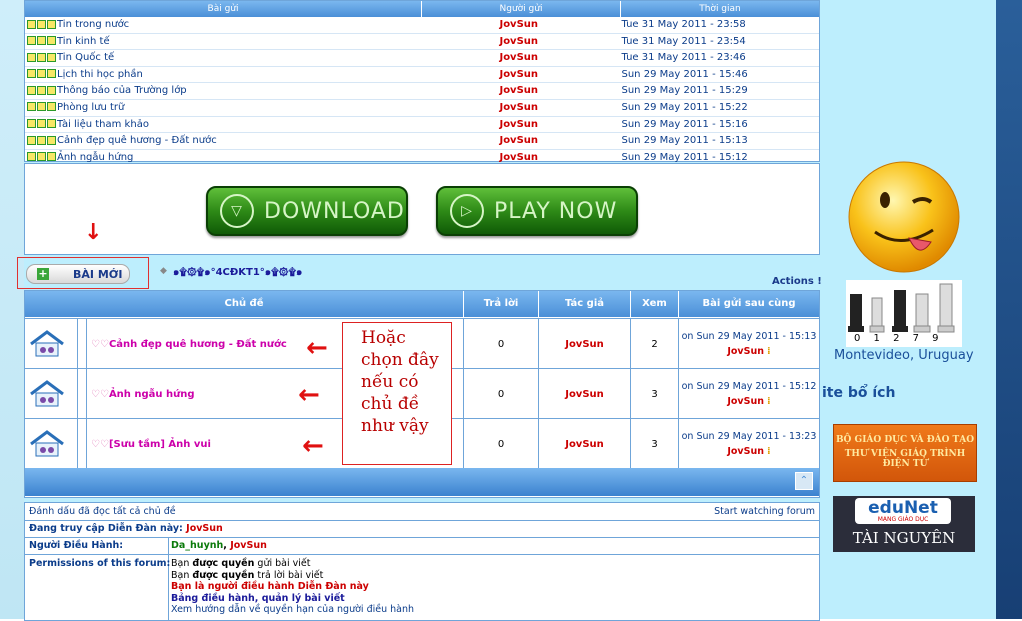 The image size is (1022, 621). I want to click on topic-title-link: Ảnh ngẫu hứng, so click(152, 394).